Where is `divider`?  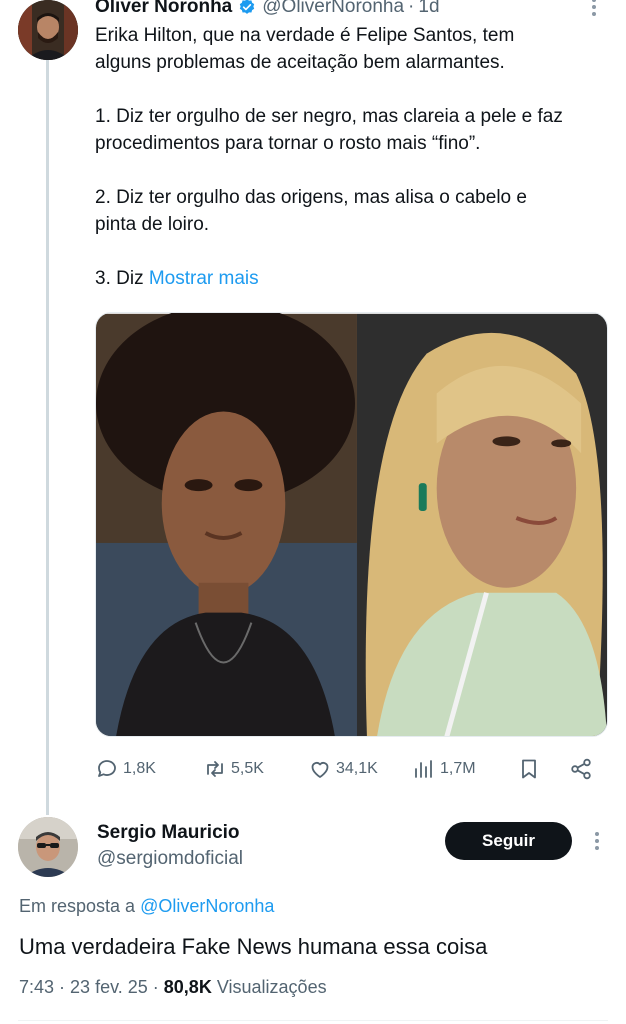
divider is located at coordinates (313, 1020).